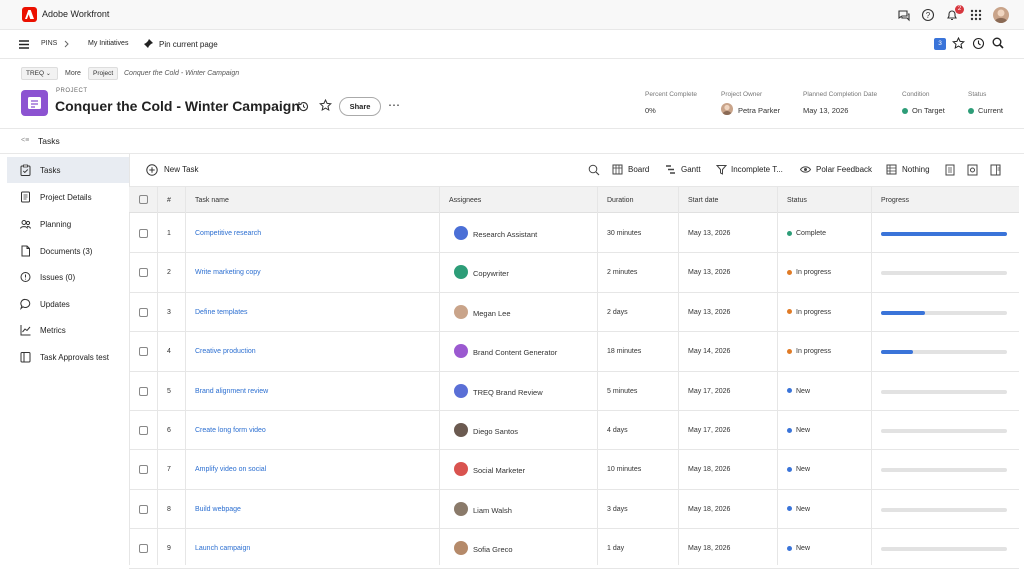 This screenshot has width=1024, height=569. Describe the element at coordinates (188, 44) in the screenshot. I see `pin-current-page-button: Pin current page` at that location.